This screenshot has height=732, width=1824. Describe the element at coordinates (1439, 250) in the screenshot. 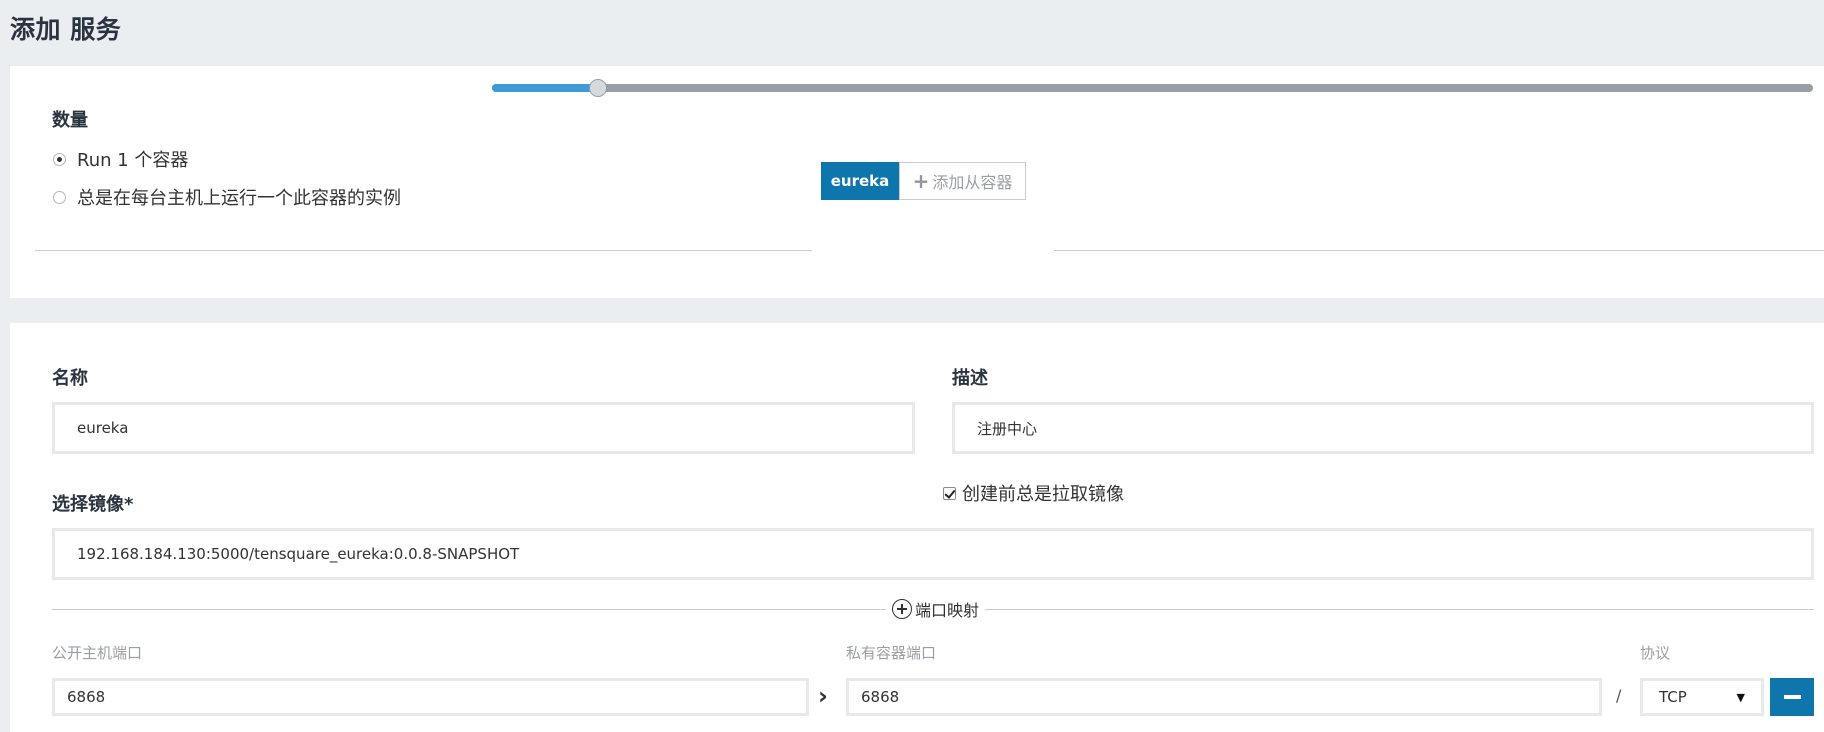

I see `divider-right` at that location.